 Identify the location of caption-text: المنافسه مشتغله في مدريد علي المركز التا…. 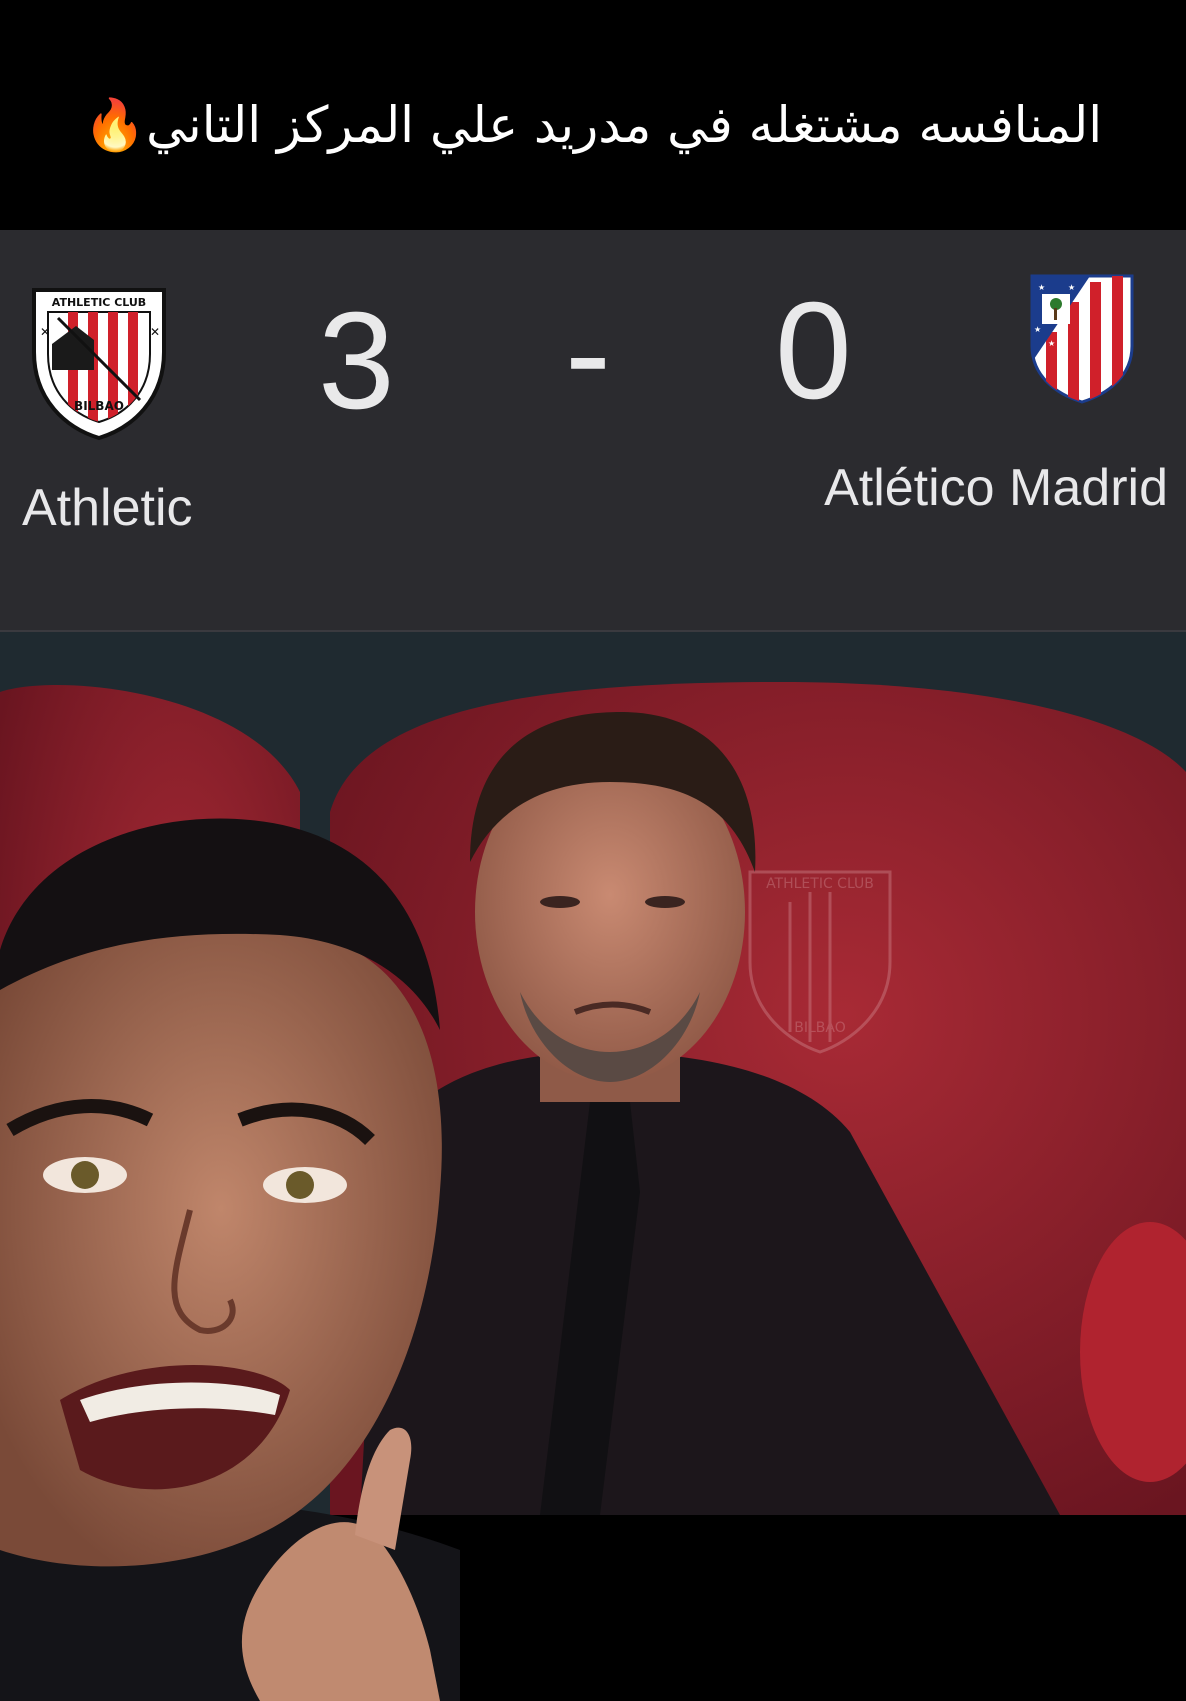
(593, 124).